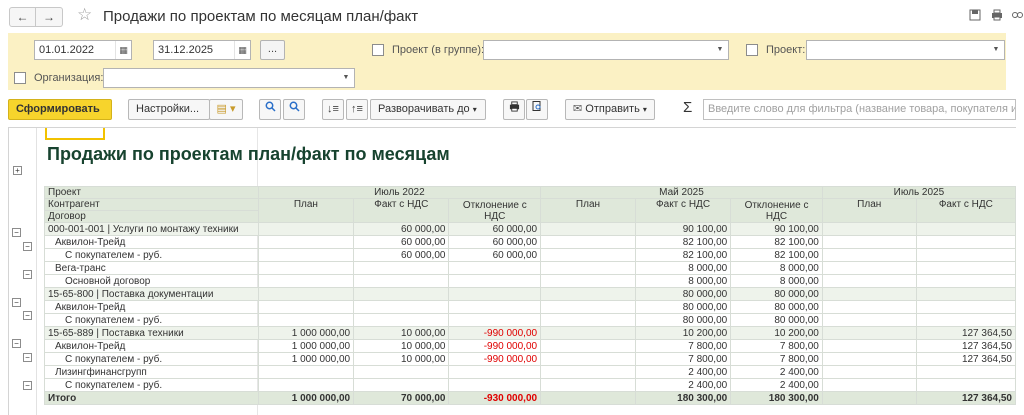 The image size is (1024, 415). I want to click on forward-button: →, so click(49, 17).